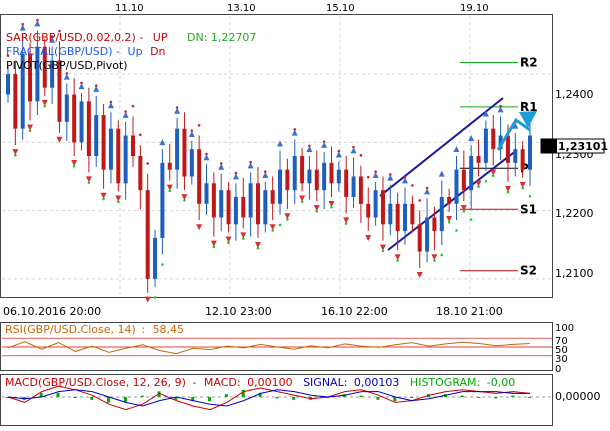  Describe the element at coordinates (157, 51) in the screenshot. I see `fractal-legend-dn: Dn` at that location.